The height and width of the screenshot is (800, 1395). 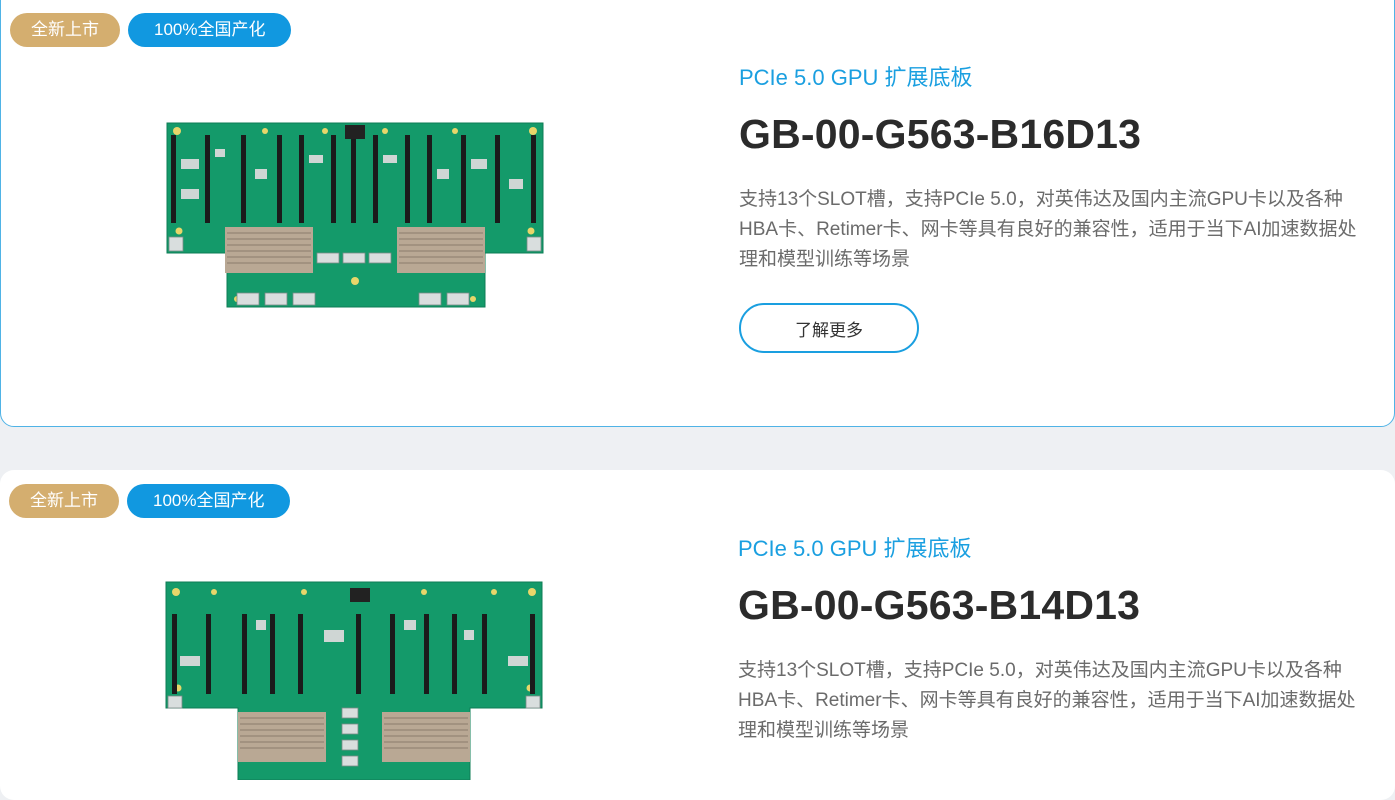 I want to click on product-model: GB-00-G563-B14D13, so click(x=939, y=605).